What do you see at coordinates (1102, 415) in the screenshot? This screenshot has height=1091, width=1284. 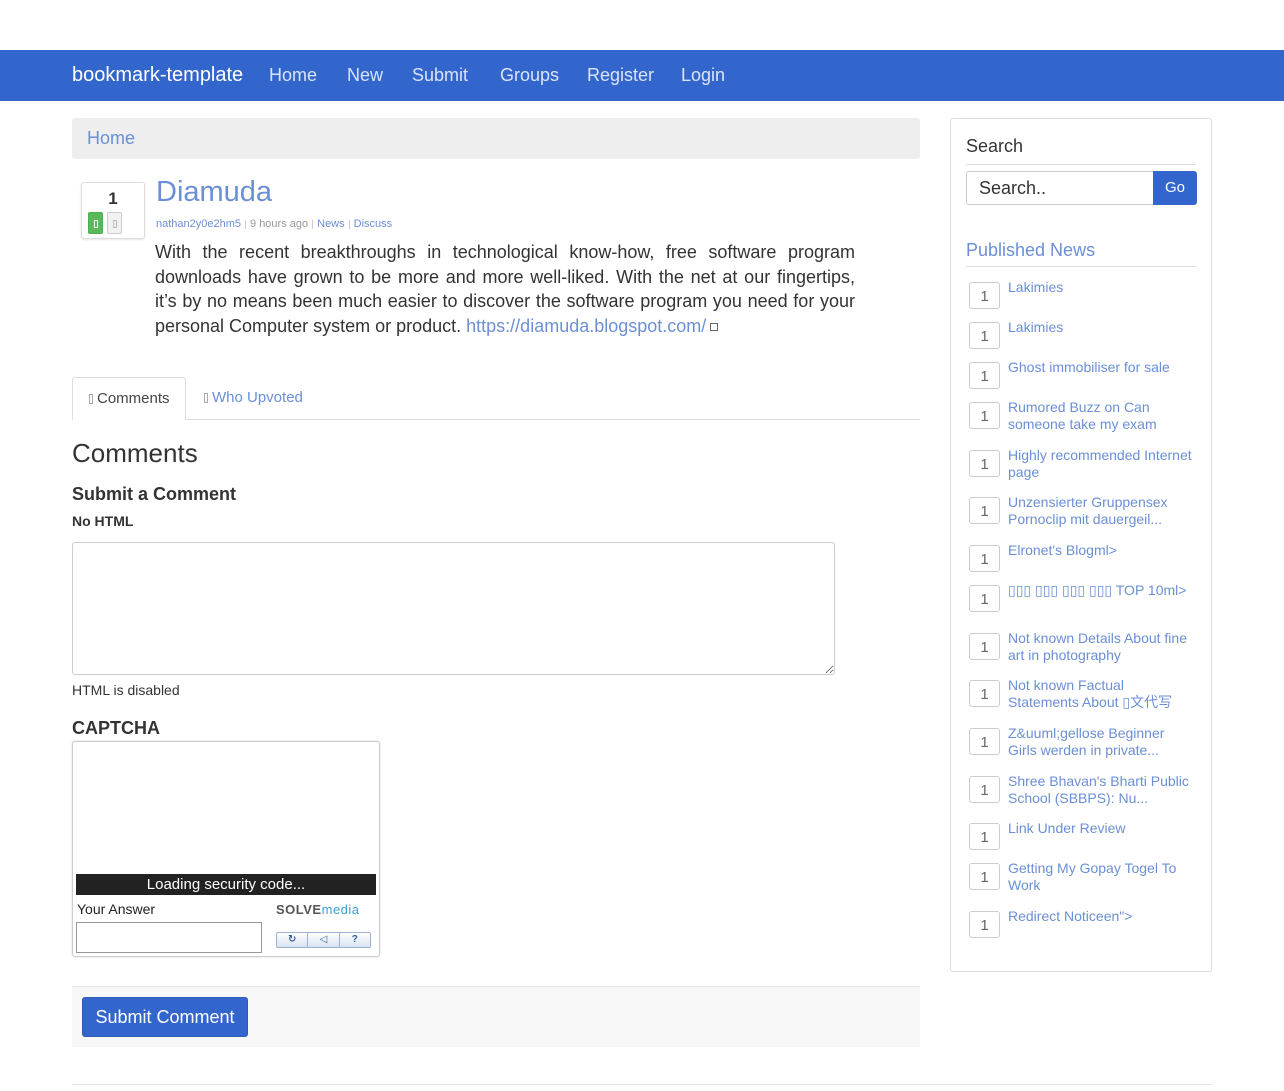 I see `news-link: Rumored Buzz on Can someone take my exam` at bounding box center [1102, 415].